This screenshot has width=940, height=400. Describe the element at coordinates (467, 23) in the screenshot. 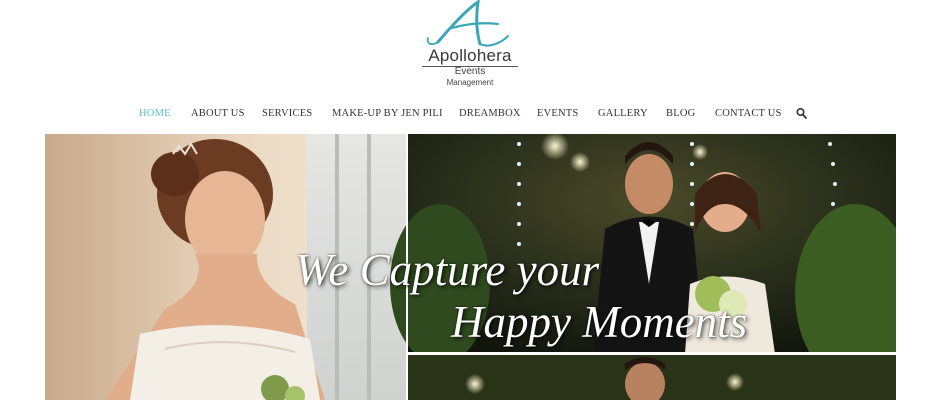

I see `logo-monogram-icon` at that location.